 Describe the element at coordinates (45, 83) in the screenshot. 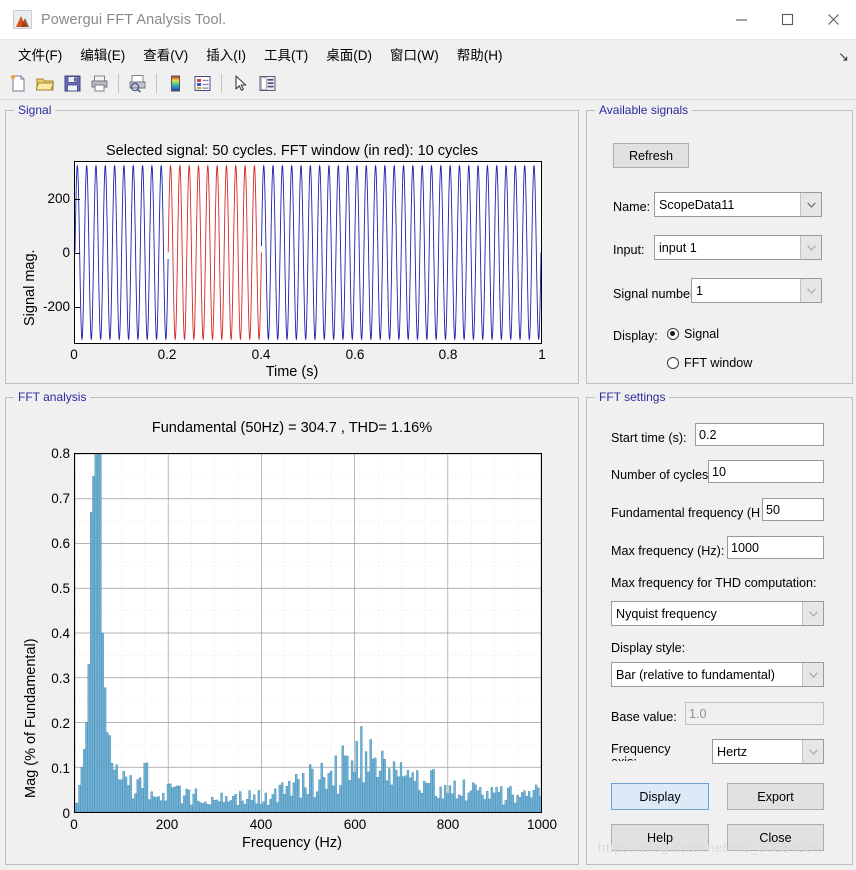

I see `open-file-icon` at that location.